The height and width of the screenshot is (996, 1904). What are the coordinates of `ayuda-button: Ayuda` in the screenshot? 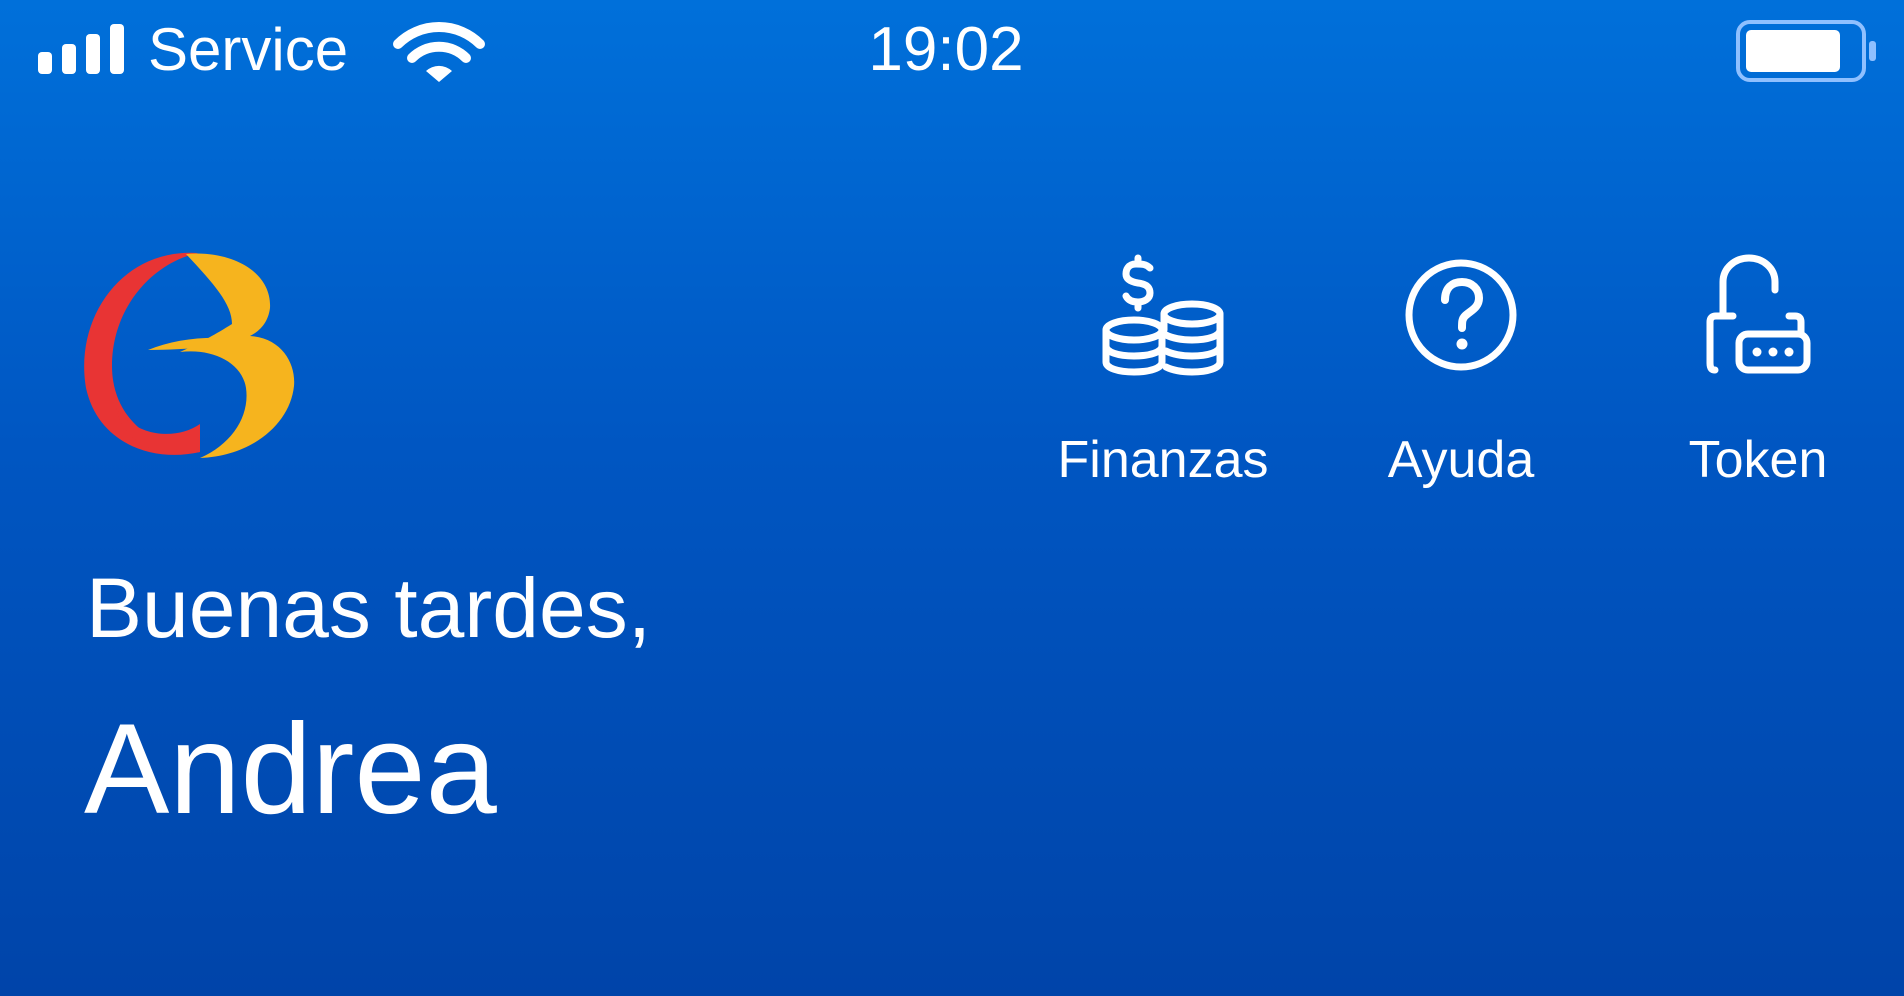 It's located at (1461, 370).